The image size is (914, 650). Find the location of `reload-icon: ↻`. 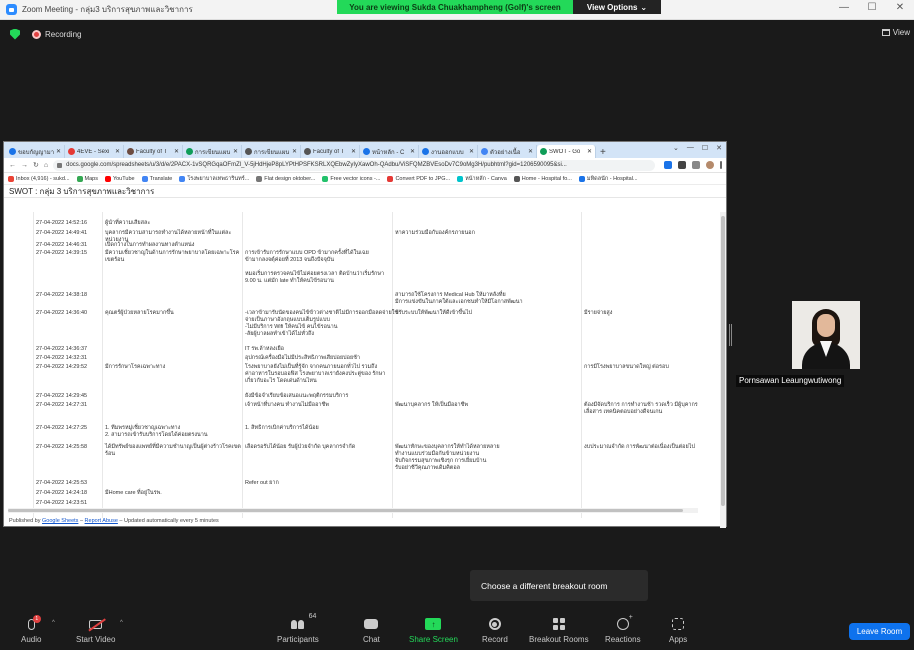

reload-icon: ↻ is located at coordinates (36, 165).